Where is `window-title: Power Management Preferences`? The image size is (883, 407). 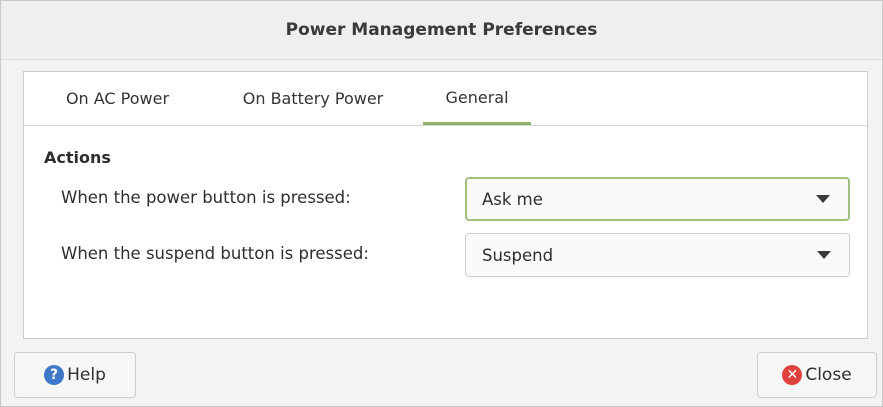
window-title: Power Management Preferences is located at coordinates (441, 30).